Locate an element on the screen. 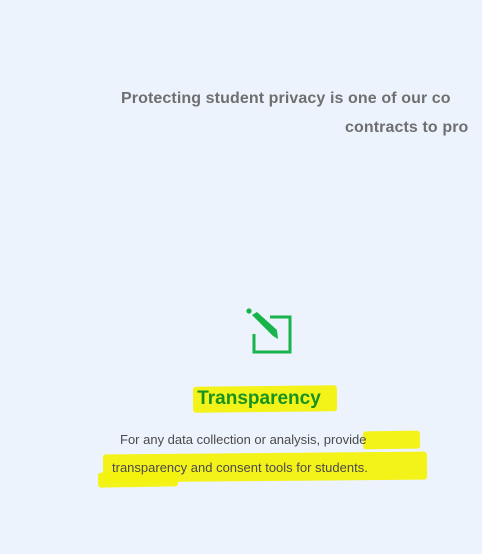 The width and height of the screenshot is (482, 554). intro-line-2: contracts to pro is located at coordinates (407, 127).